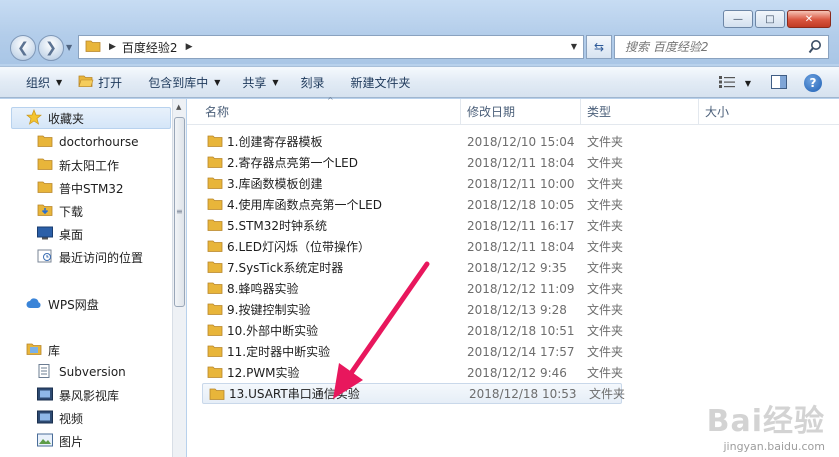 The image size is (839, 457). Describe the element at coordinates (71, 441) in the screenshot. I see `sidebar-item-label: 图片` at that location.